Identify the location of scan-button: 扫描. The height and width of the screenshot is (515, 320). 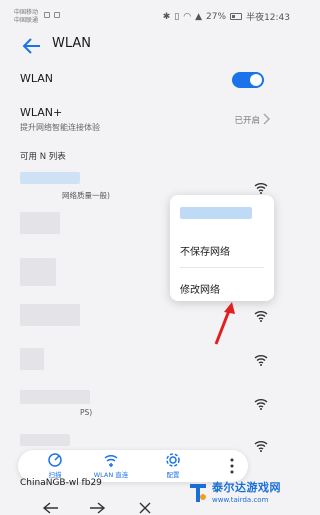
(55, 466).